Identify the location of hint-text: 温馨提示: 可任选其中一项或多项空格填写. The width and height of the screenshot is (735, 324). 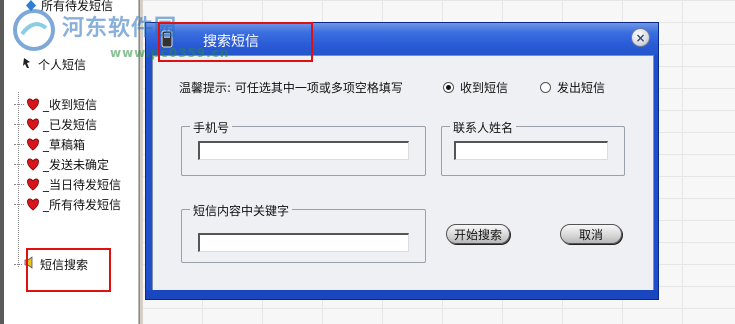
(291, 88).